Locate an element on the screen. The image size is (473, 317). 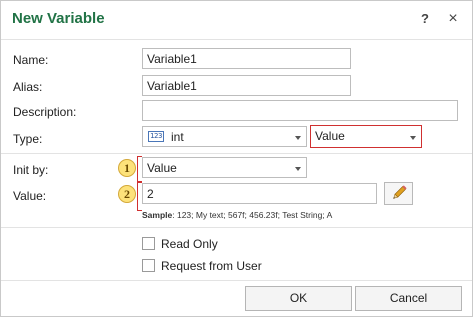
init-by-label: Init by: is located at coordinates (31, 170).